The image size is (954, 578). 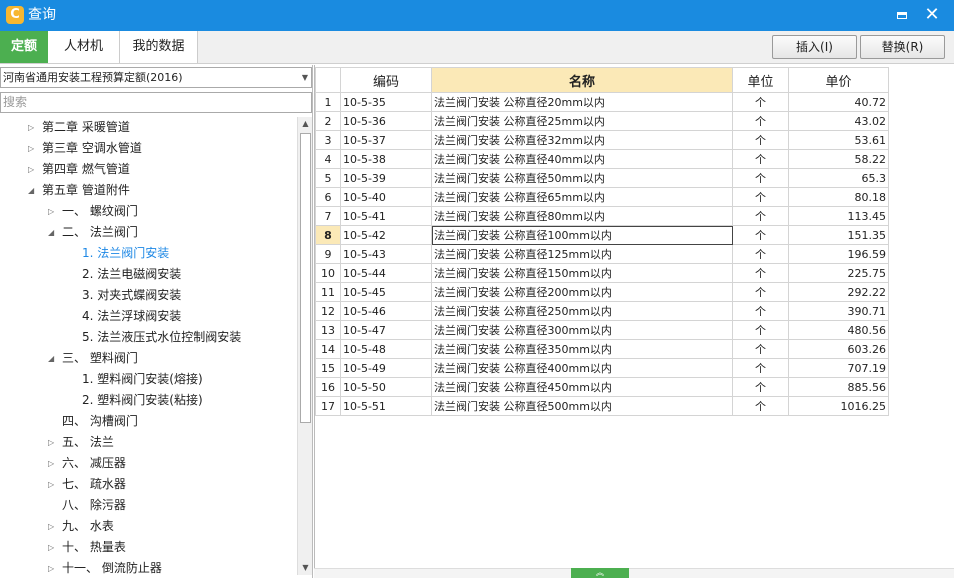 I want to click on tree-node: ▷ 七、 疏水器, so click(x=148, y=484).